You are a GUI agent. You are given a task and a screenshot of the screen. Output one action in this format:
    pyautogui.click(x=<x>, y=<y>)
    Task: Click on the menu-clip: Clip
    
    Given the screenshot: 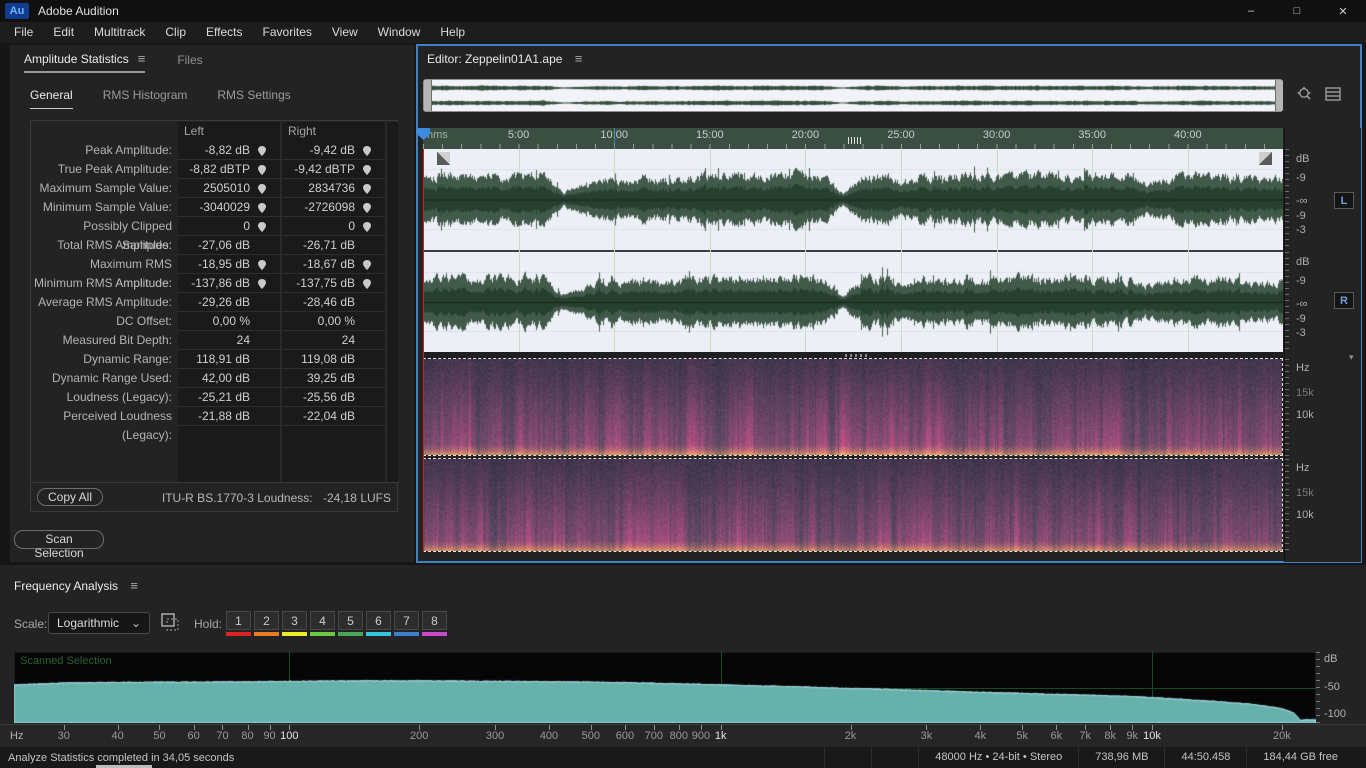 What is the action you would take?
    pyautogui.click(x=175, y=32)
    